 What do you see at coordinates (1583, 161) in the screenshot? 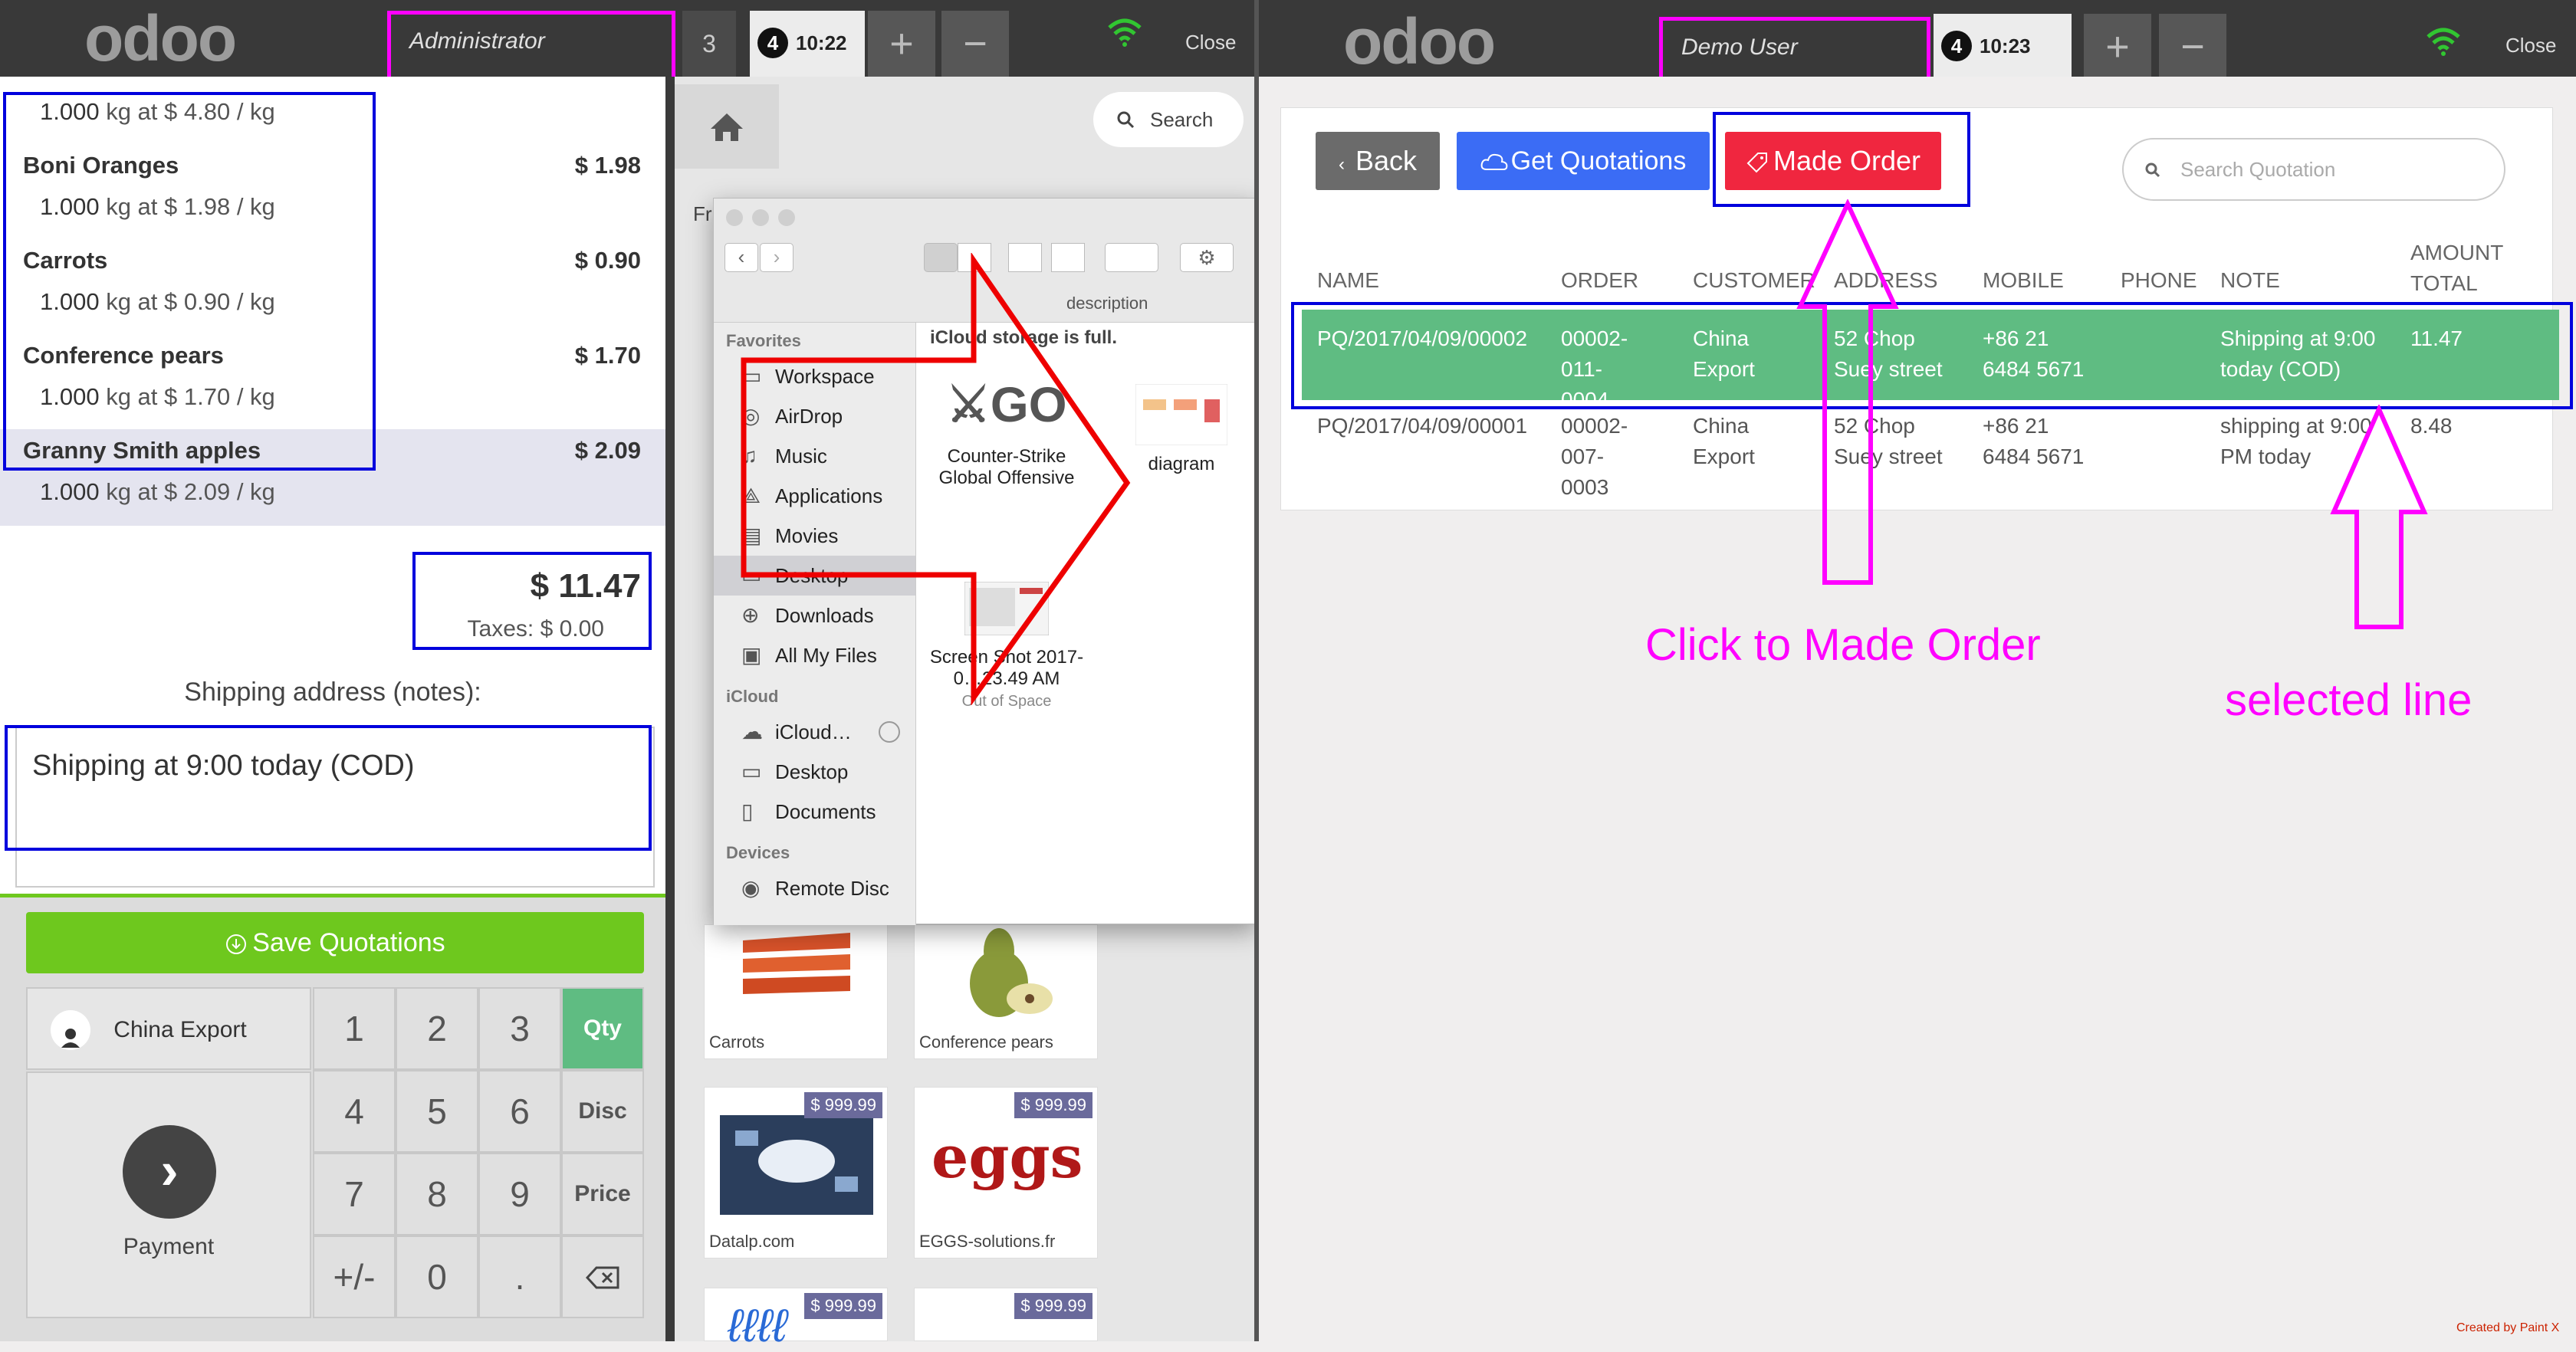
I see `get-quotations-button: Get Quotations` at bounding box center [1583, 161].